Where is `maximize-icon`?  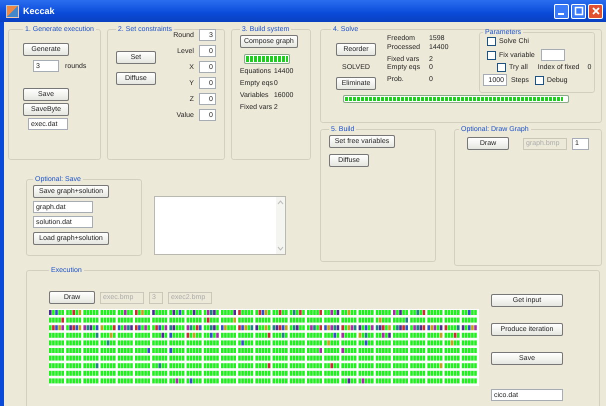
maximize-icon is located at coordinates (579, 11).